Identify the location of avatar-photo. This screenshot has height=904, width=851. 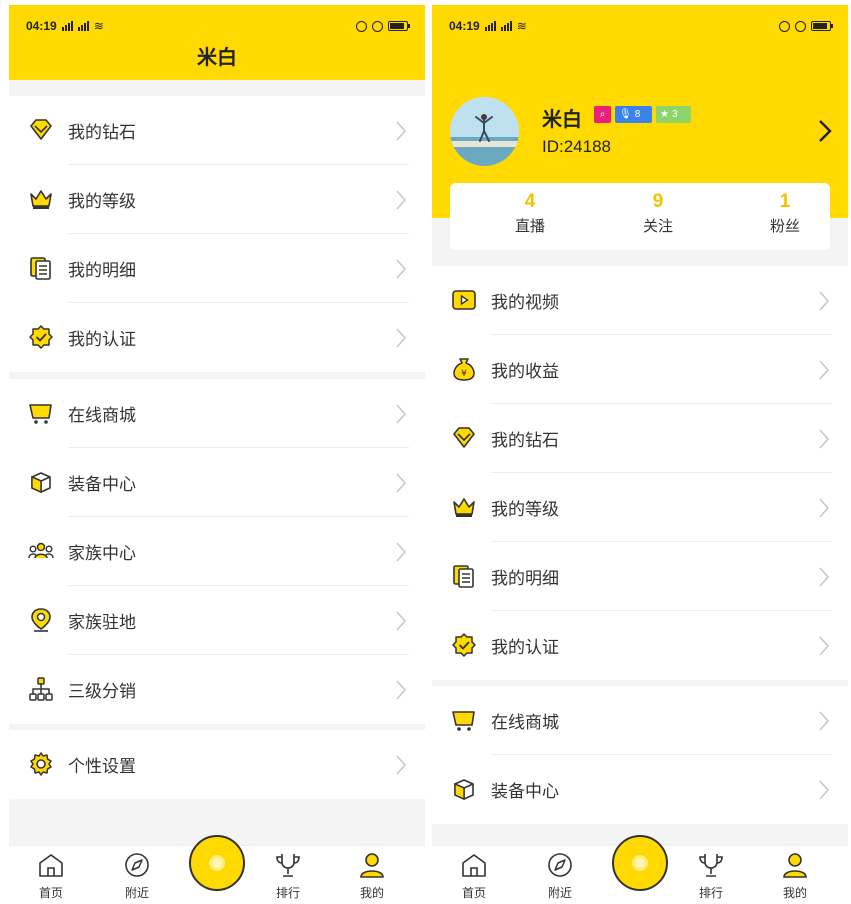
(484, 131).